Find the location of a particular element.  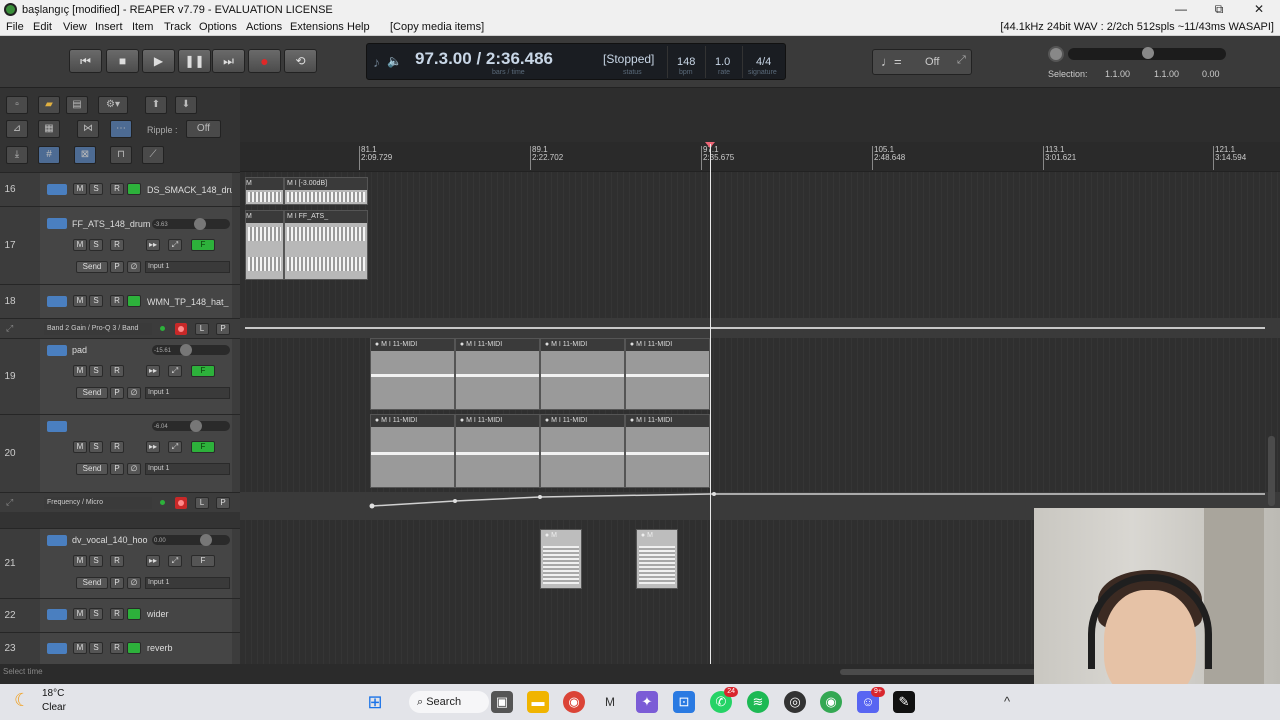

go-to-end-button: ⏭ is located at coordinates (228, 61).